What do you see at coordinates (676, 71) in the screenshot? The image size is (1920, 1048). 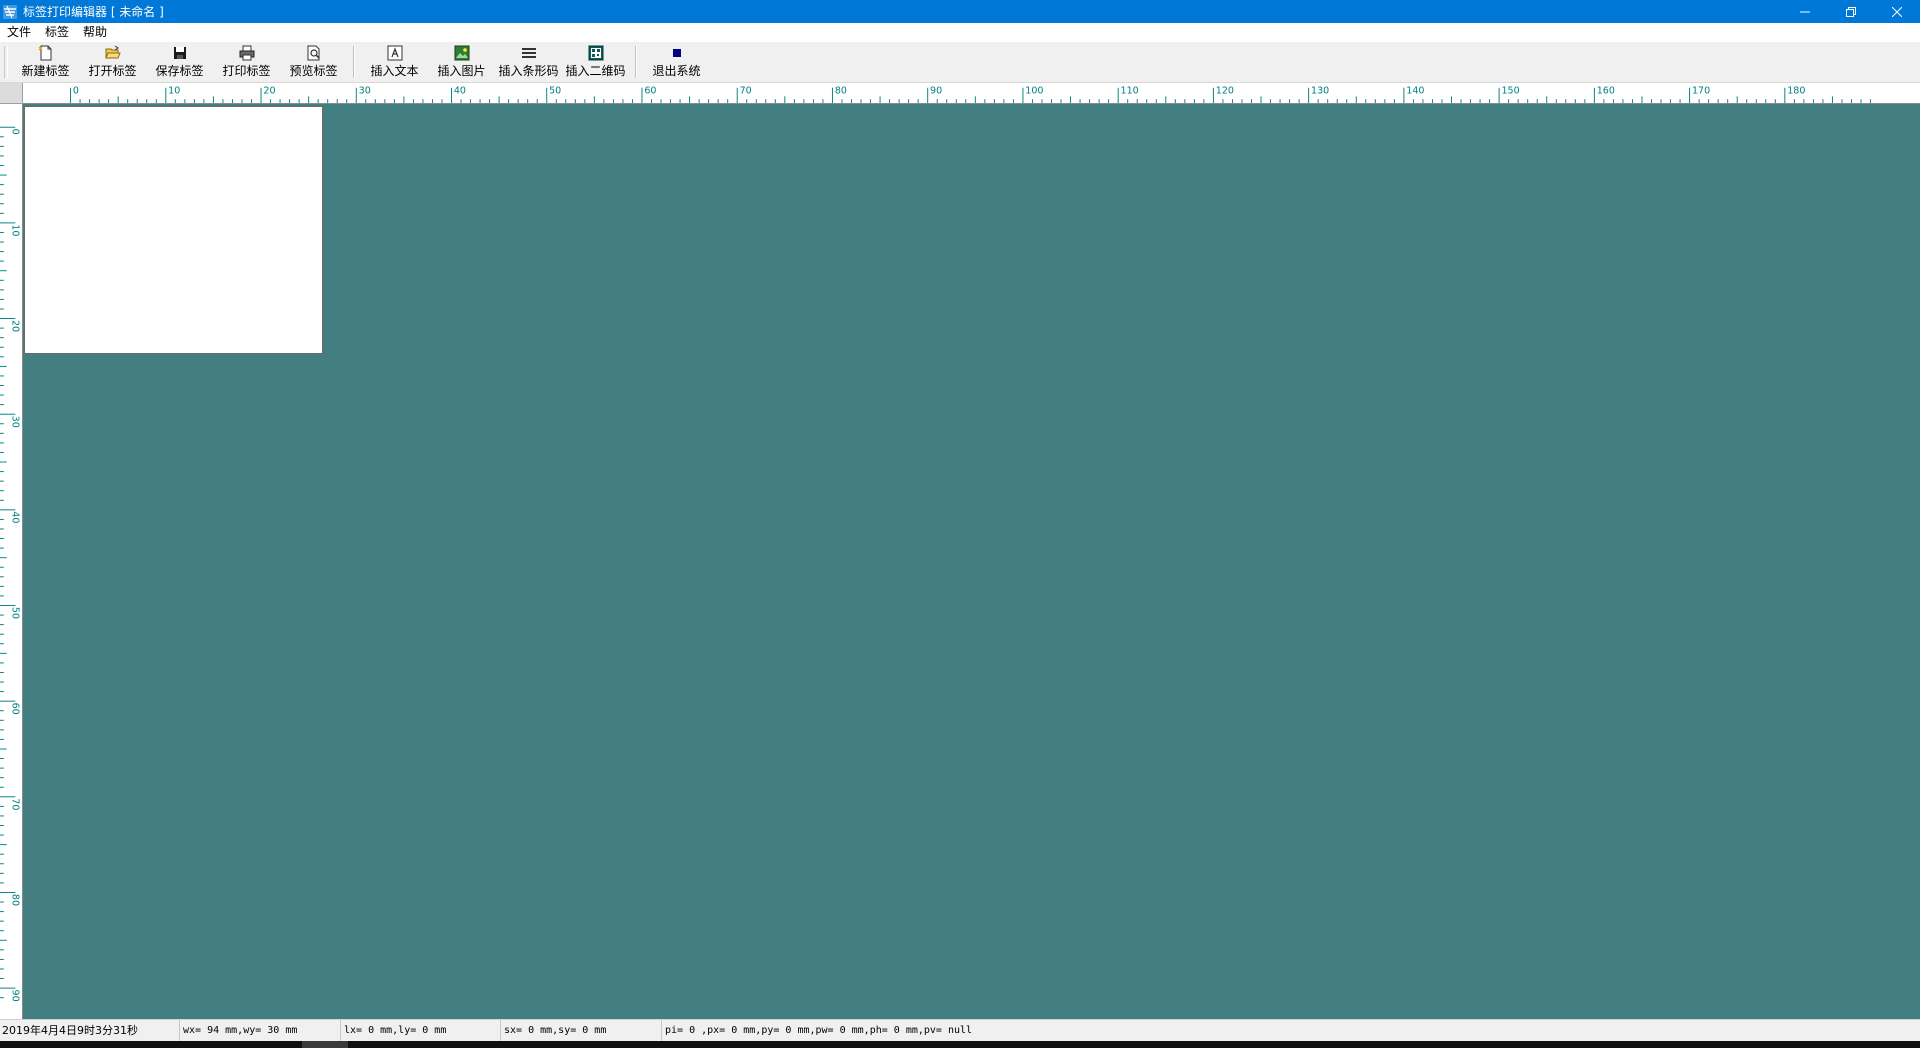 I see `exit-system-text: 退出系统` at bounding box center [676, 71].